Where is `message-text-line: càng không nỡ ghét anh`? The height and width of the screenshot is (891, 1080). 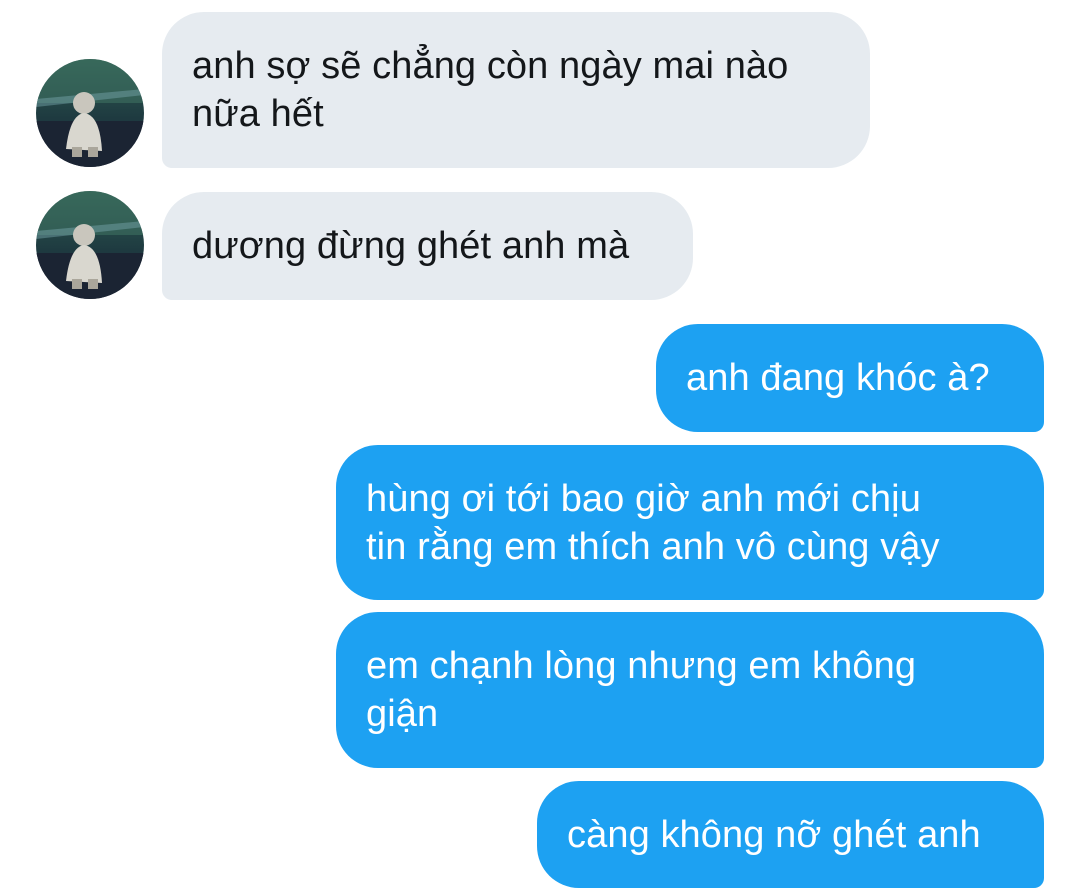 message-text-line: càng không nỡ ghét anh is located at coordinates (774, 835).